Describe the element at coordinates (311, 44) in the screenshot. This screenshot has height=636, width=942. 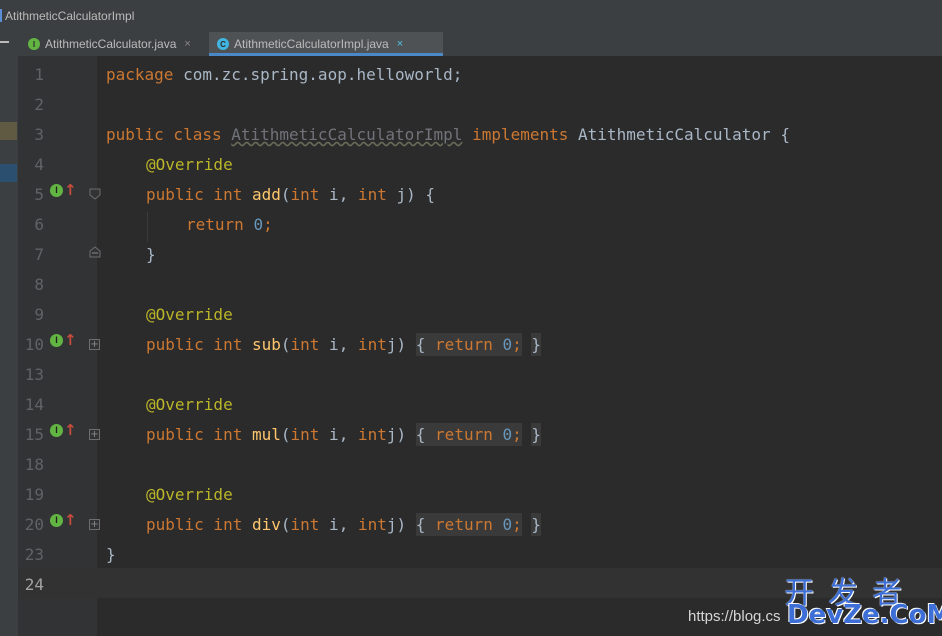
I see `tab-label: AtithmeticCalculatorImpl.java` at that location.